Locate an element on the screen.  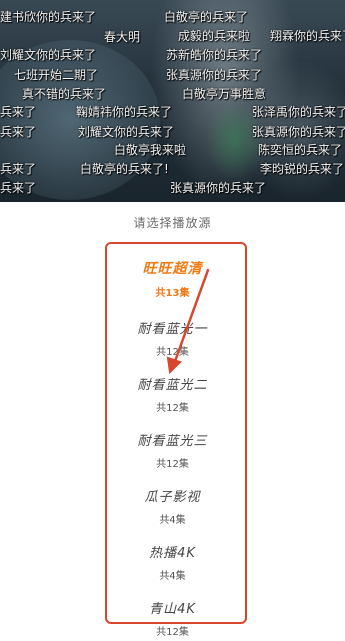
source-panel-title: 请选择播放源 is located at coordinates (172, 223).